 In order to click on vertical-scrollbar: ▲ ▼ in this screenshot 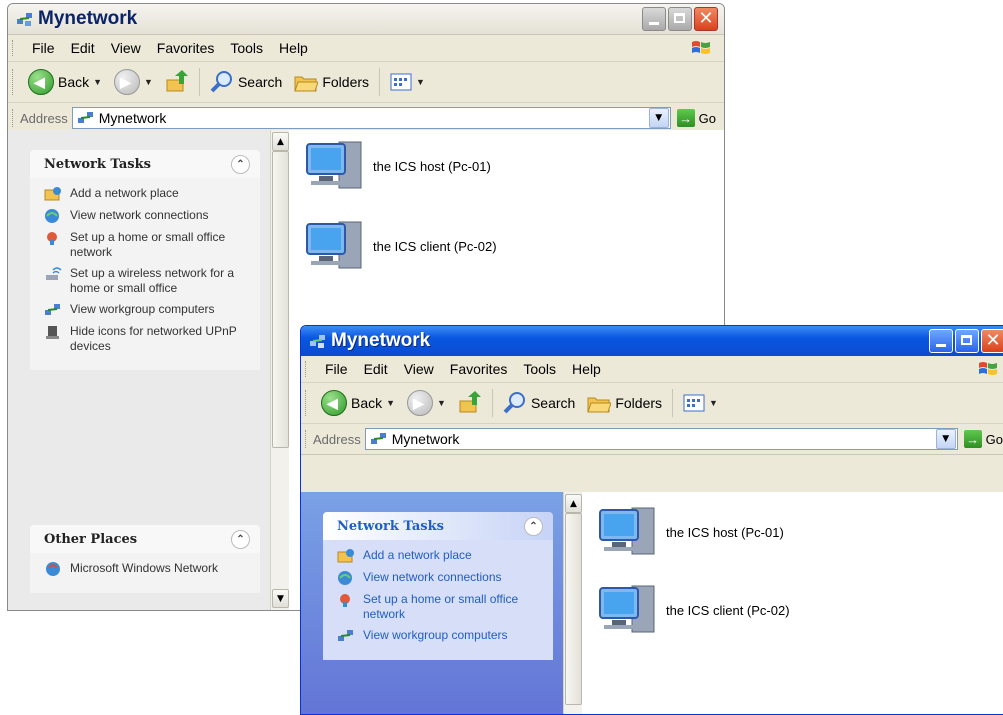, I will do `click(279, 370)`.